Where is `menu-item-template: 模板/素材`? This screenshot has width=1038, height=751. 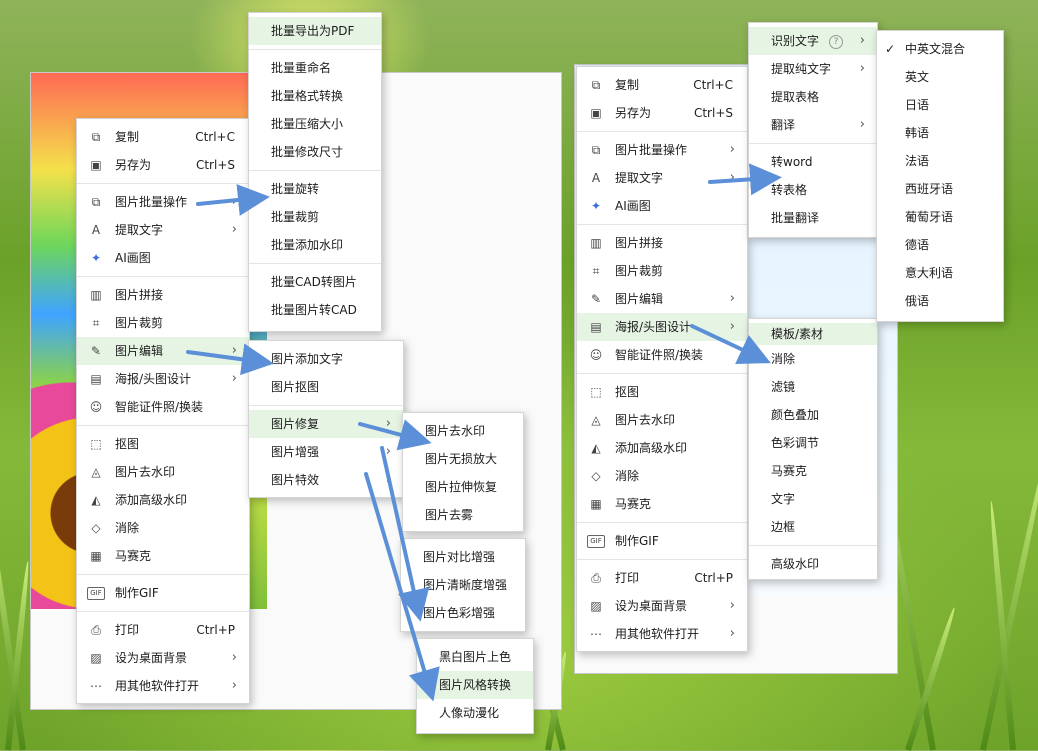 menu-item-template: 模板/素材 is located at coordinates (813, 334).